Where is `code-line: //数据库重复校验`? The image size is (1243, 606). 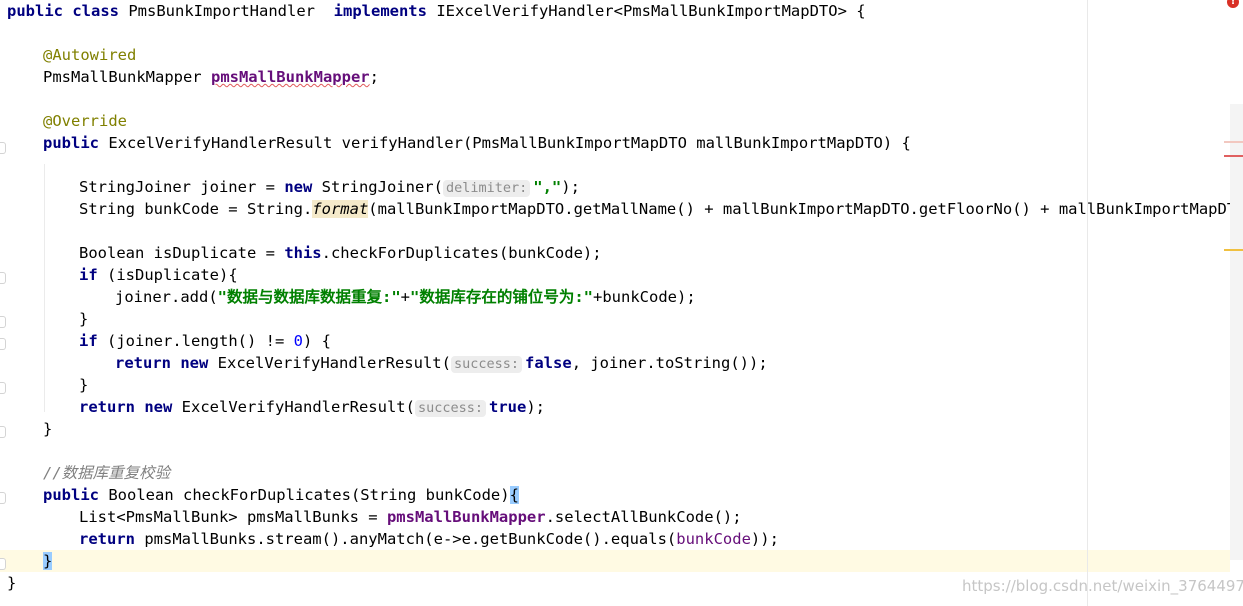
code-line: //数据库重复校验 is located at coordinates (106, 473).